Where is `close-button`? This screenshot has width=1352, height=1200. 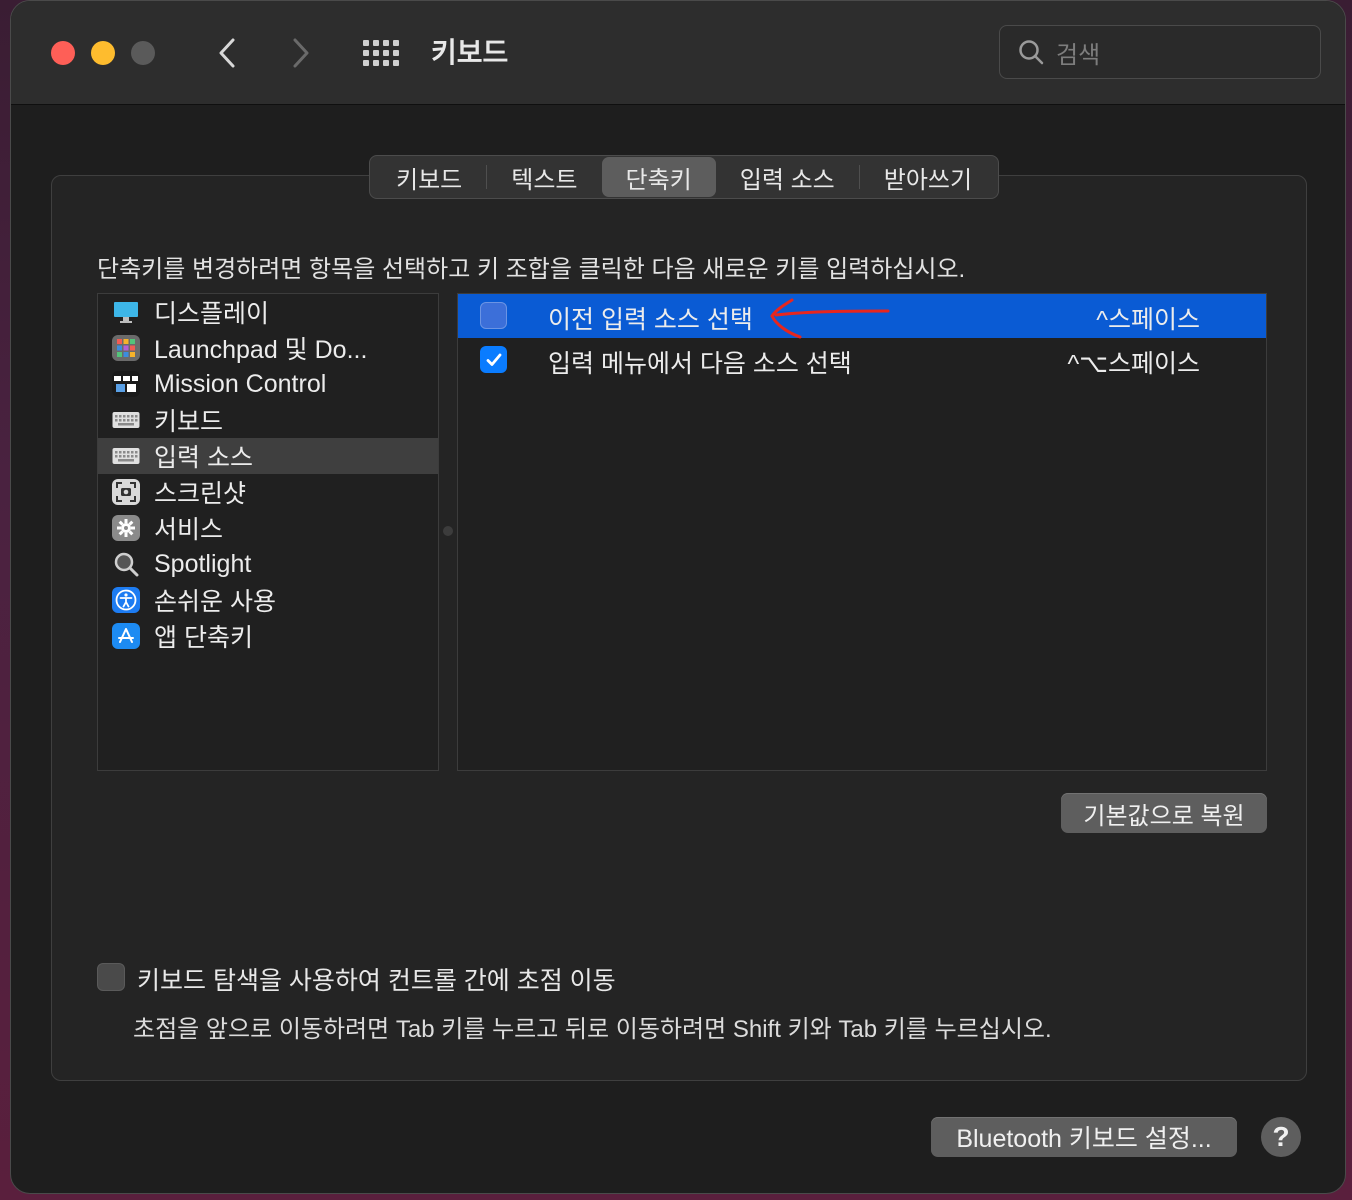
close-button is located at coordinates (63, 53).